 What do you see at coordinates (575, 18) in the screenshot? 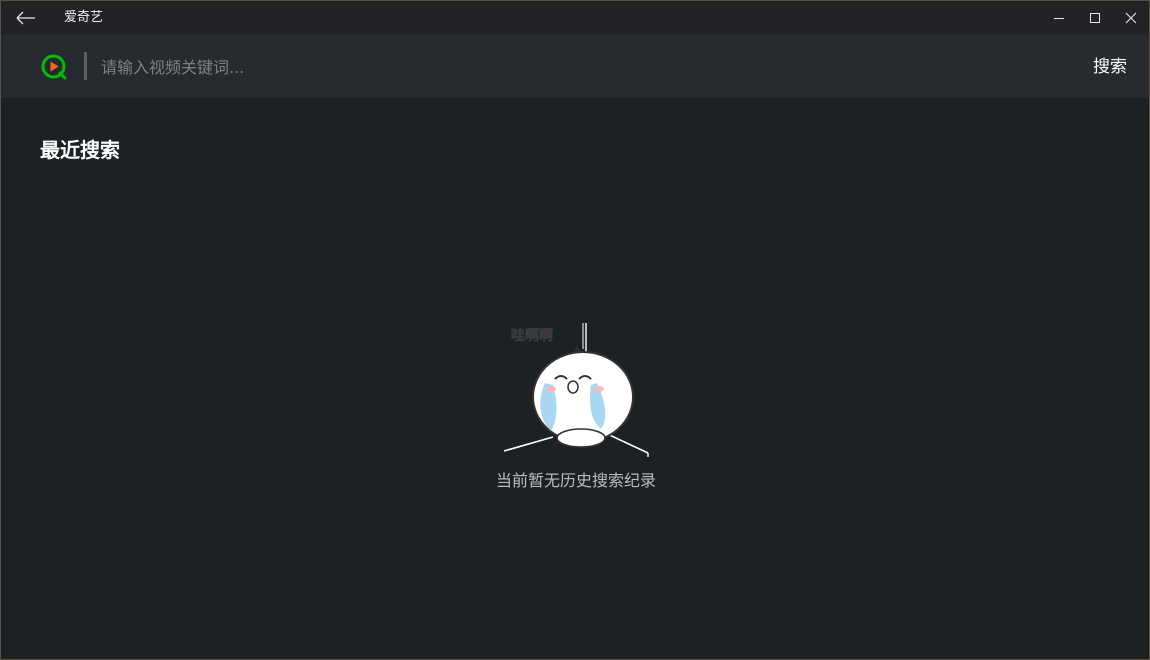
I see `title-bar: 爱奇艺` at bounding box center [575, 18].